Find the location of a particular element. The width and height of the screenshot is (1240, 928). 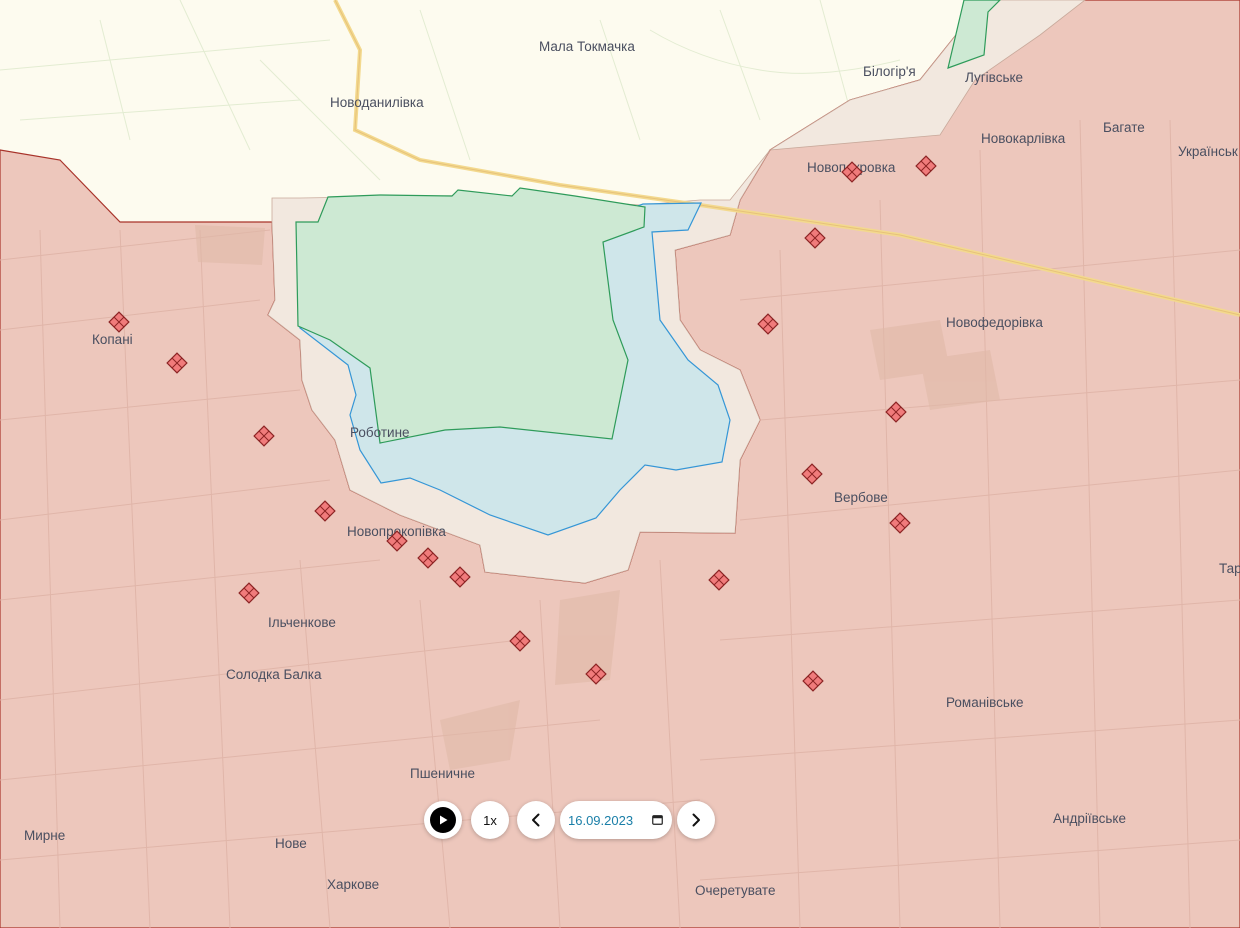

town-kharkove: Харкове is located at coordinates (353, 884).